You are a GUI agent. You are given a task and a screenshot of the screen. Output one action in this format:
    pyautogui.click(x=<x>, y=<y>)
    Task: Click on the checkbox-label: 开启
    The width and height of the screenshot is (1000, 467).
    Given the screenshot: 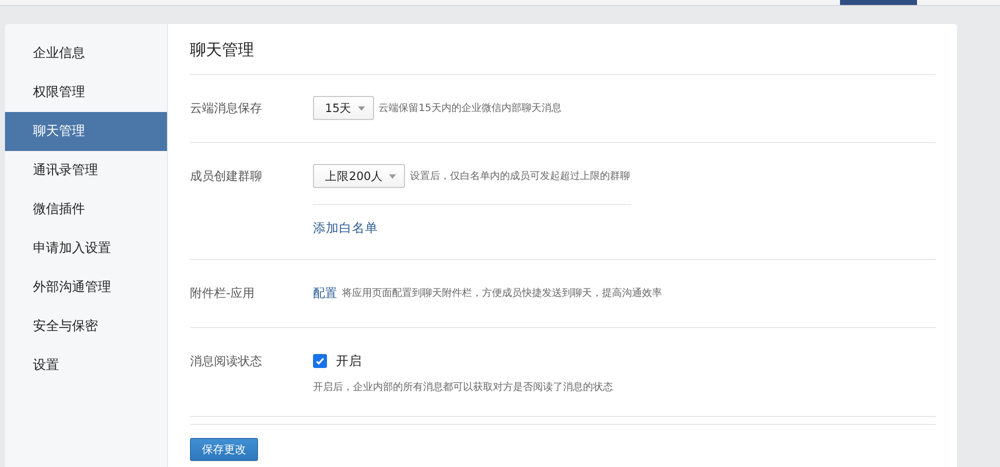 What is the action you would take?
    pyautogui.click(x=349, y=361)
    